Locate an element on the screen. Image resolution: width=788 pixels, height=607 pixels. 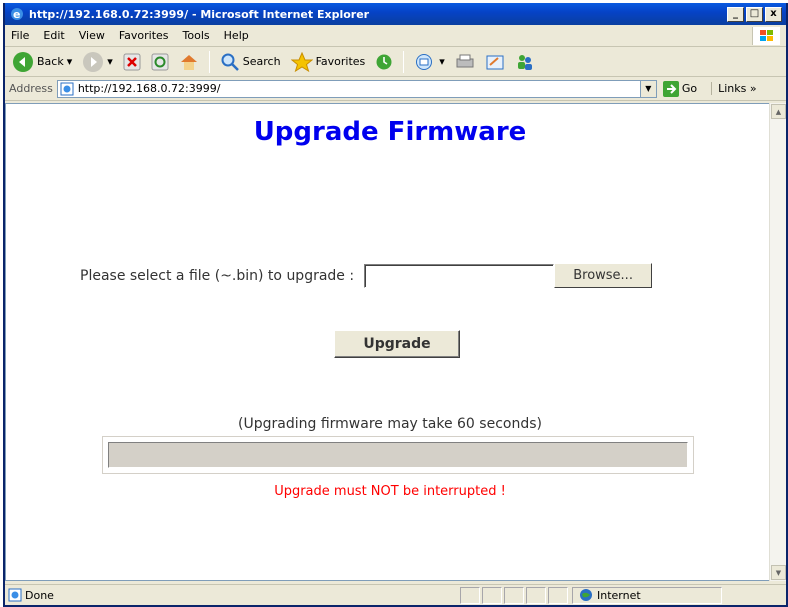
scroll-down-icon: ▼ is located at coordinates (778, 572).